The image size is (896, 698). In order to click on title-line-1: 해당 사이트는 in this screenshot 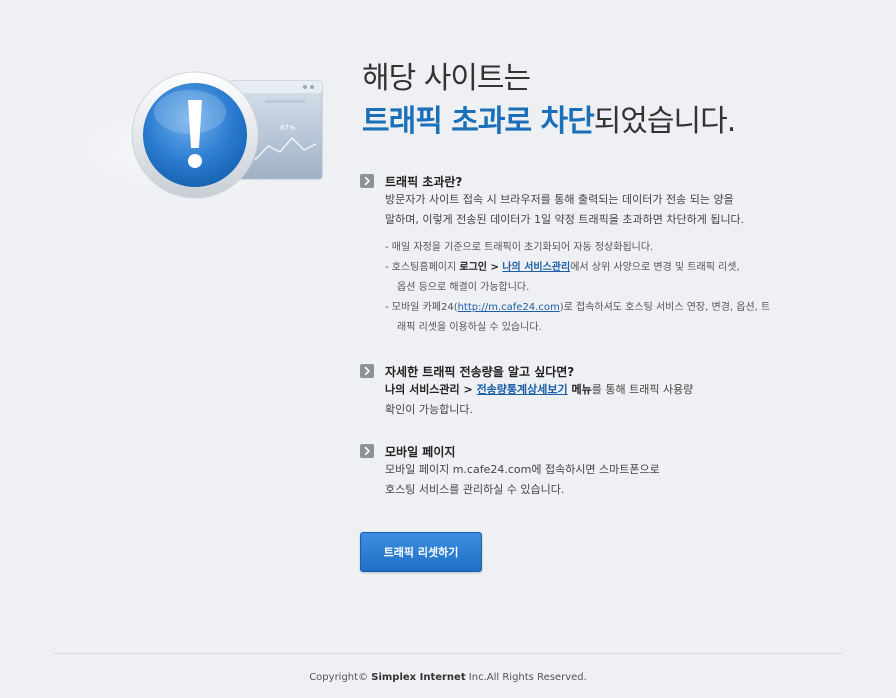, I will do `click(446, 78)`.